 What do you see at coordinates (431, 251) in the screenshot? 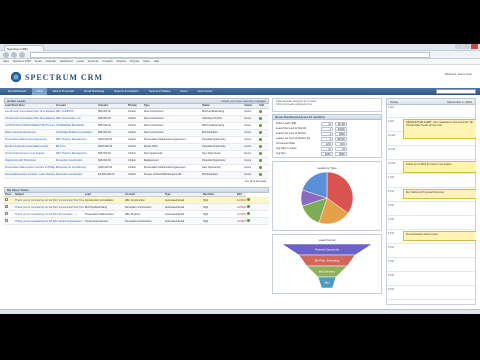
I see `calendar-hour-slot: 6 PM` at bounding box center [431, 251].